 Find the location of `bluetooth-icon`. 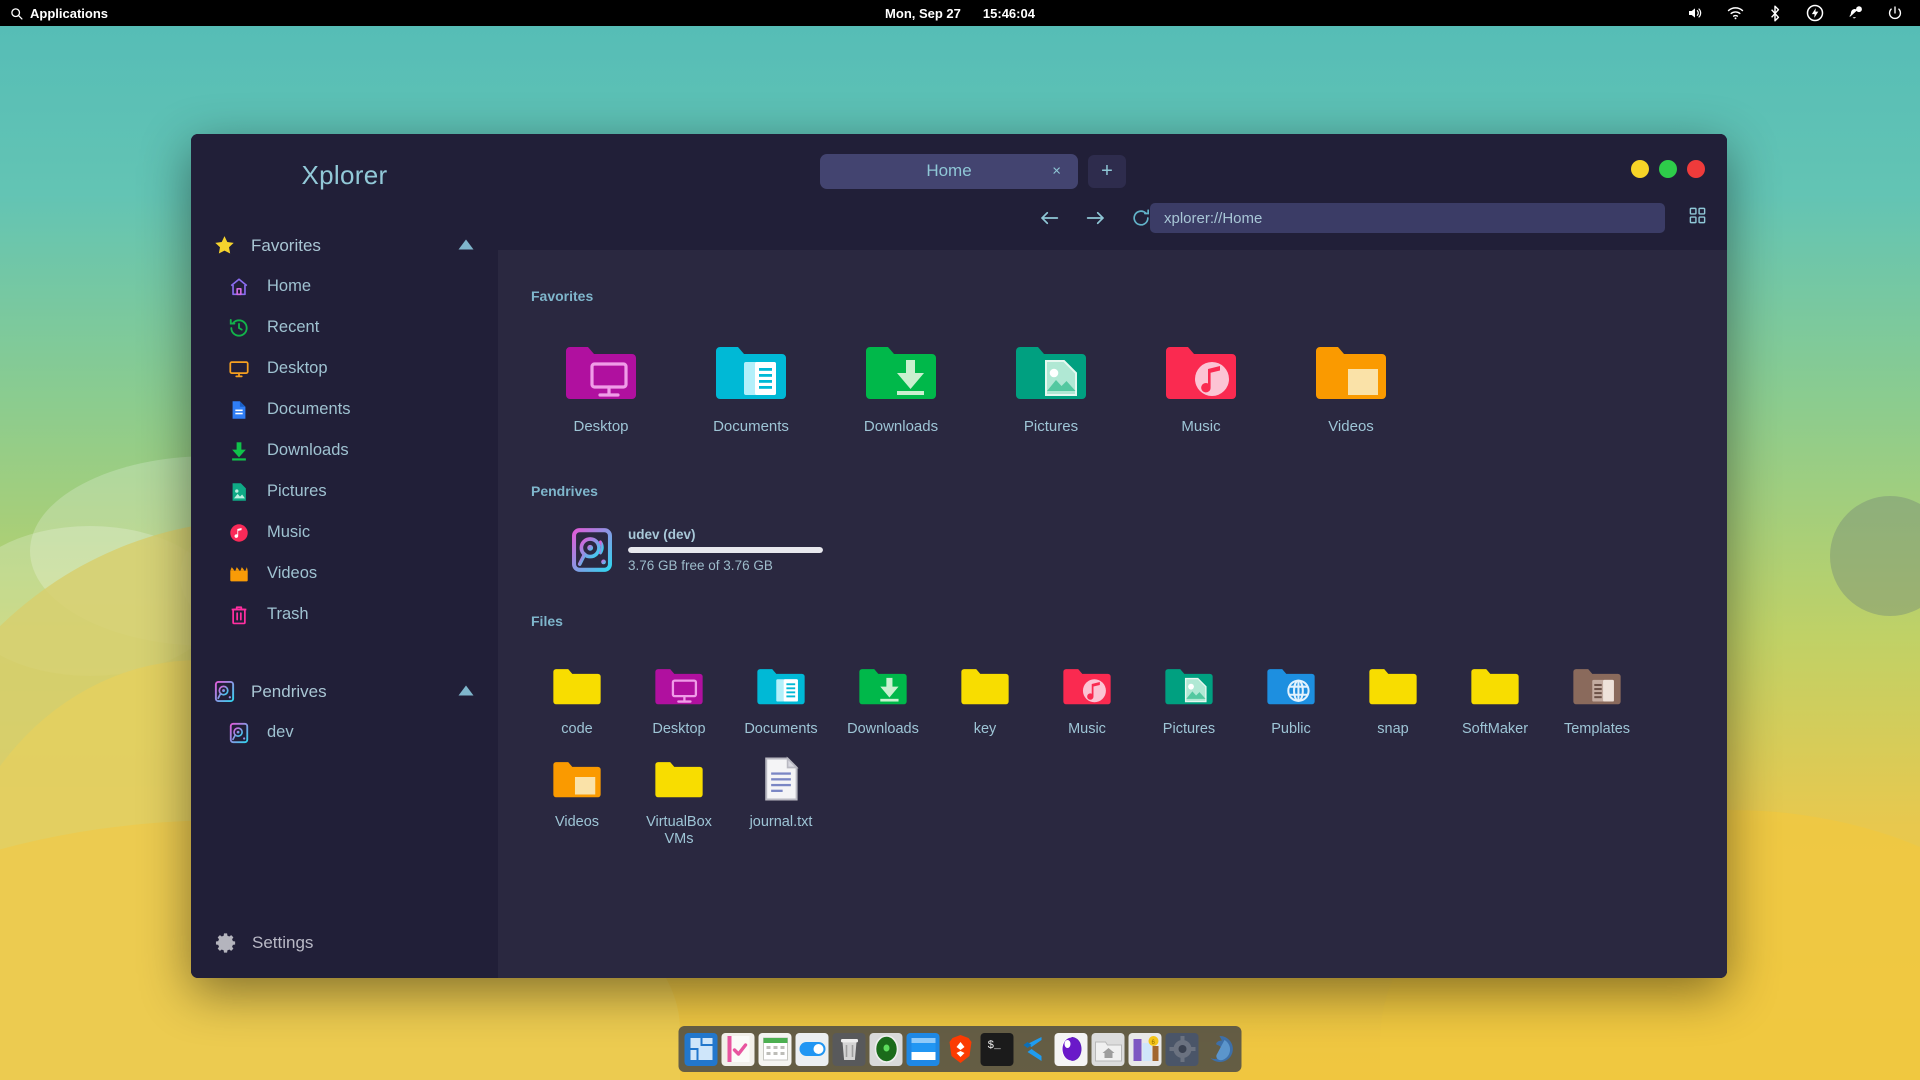

bluetooth-icon is located at coordinates (1775, 13).